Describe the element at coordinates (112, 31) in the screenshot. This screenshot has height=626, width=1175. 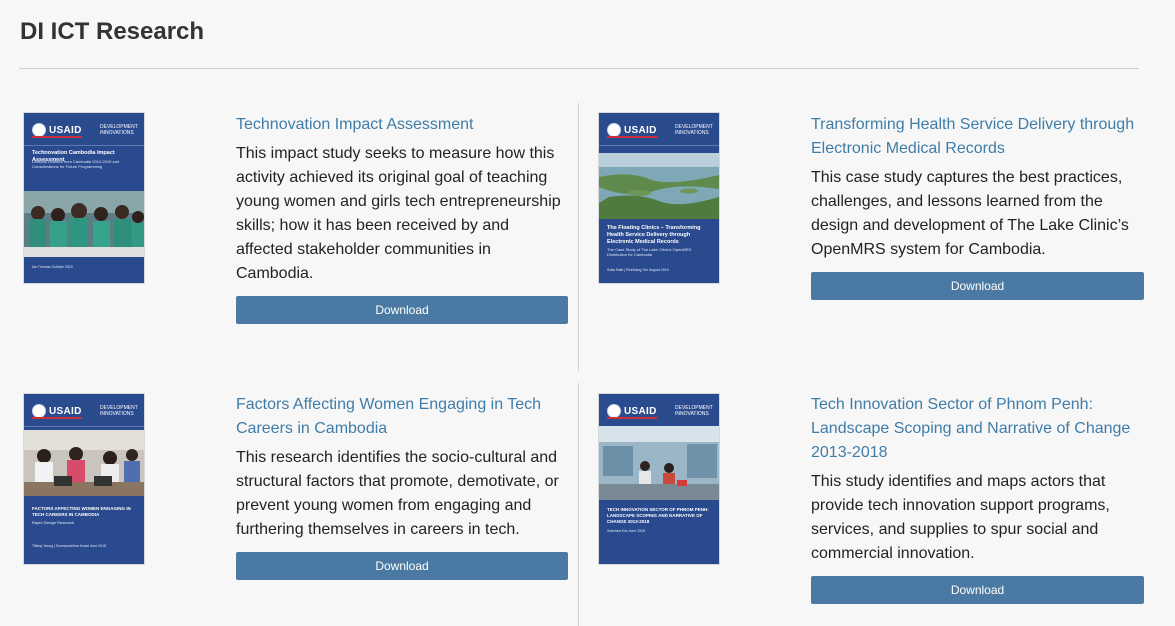
I see `page-title: DI ICT Research` at that location.